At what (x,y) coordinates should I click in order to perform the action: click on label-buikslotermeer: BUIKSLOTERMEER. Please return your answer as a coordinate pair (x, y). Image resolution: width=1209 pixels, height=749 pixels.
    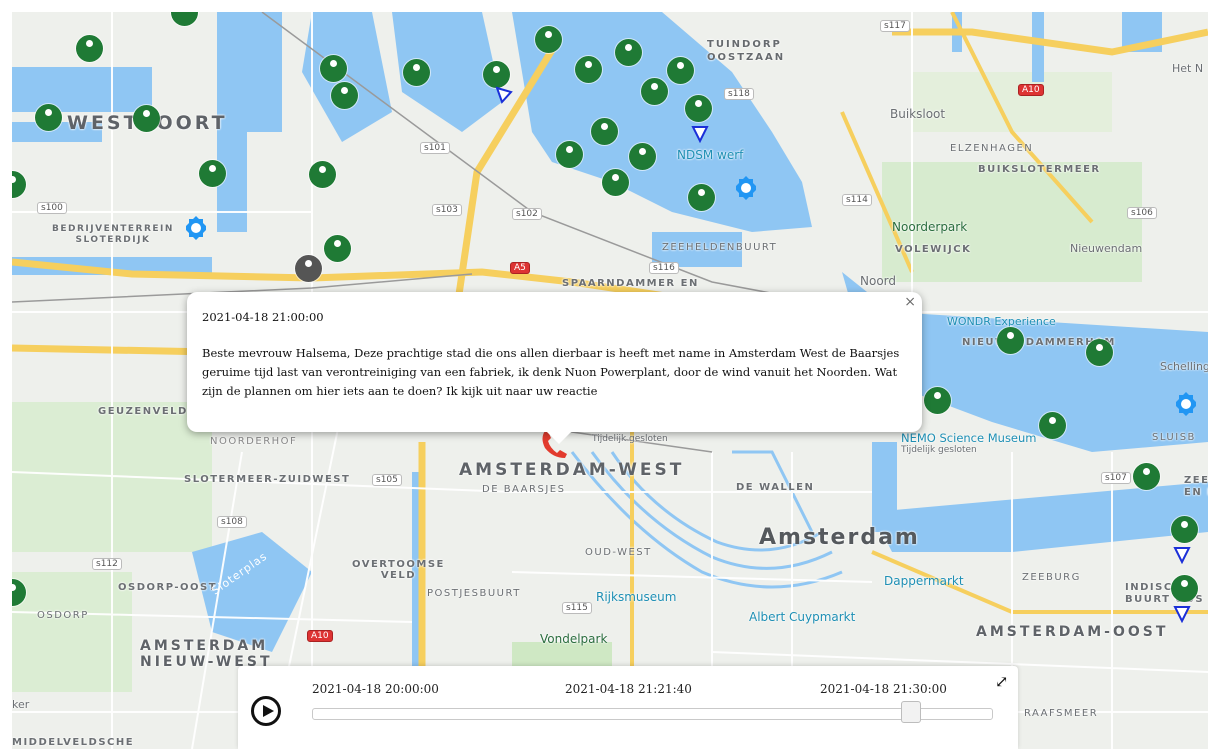
    Looking at the image, I should click on (1039, 169).